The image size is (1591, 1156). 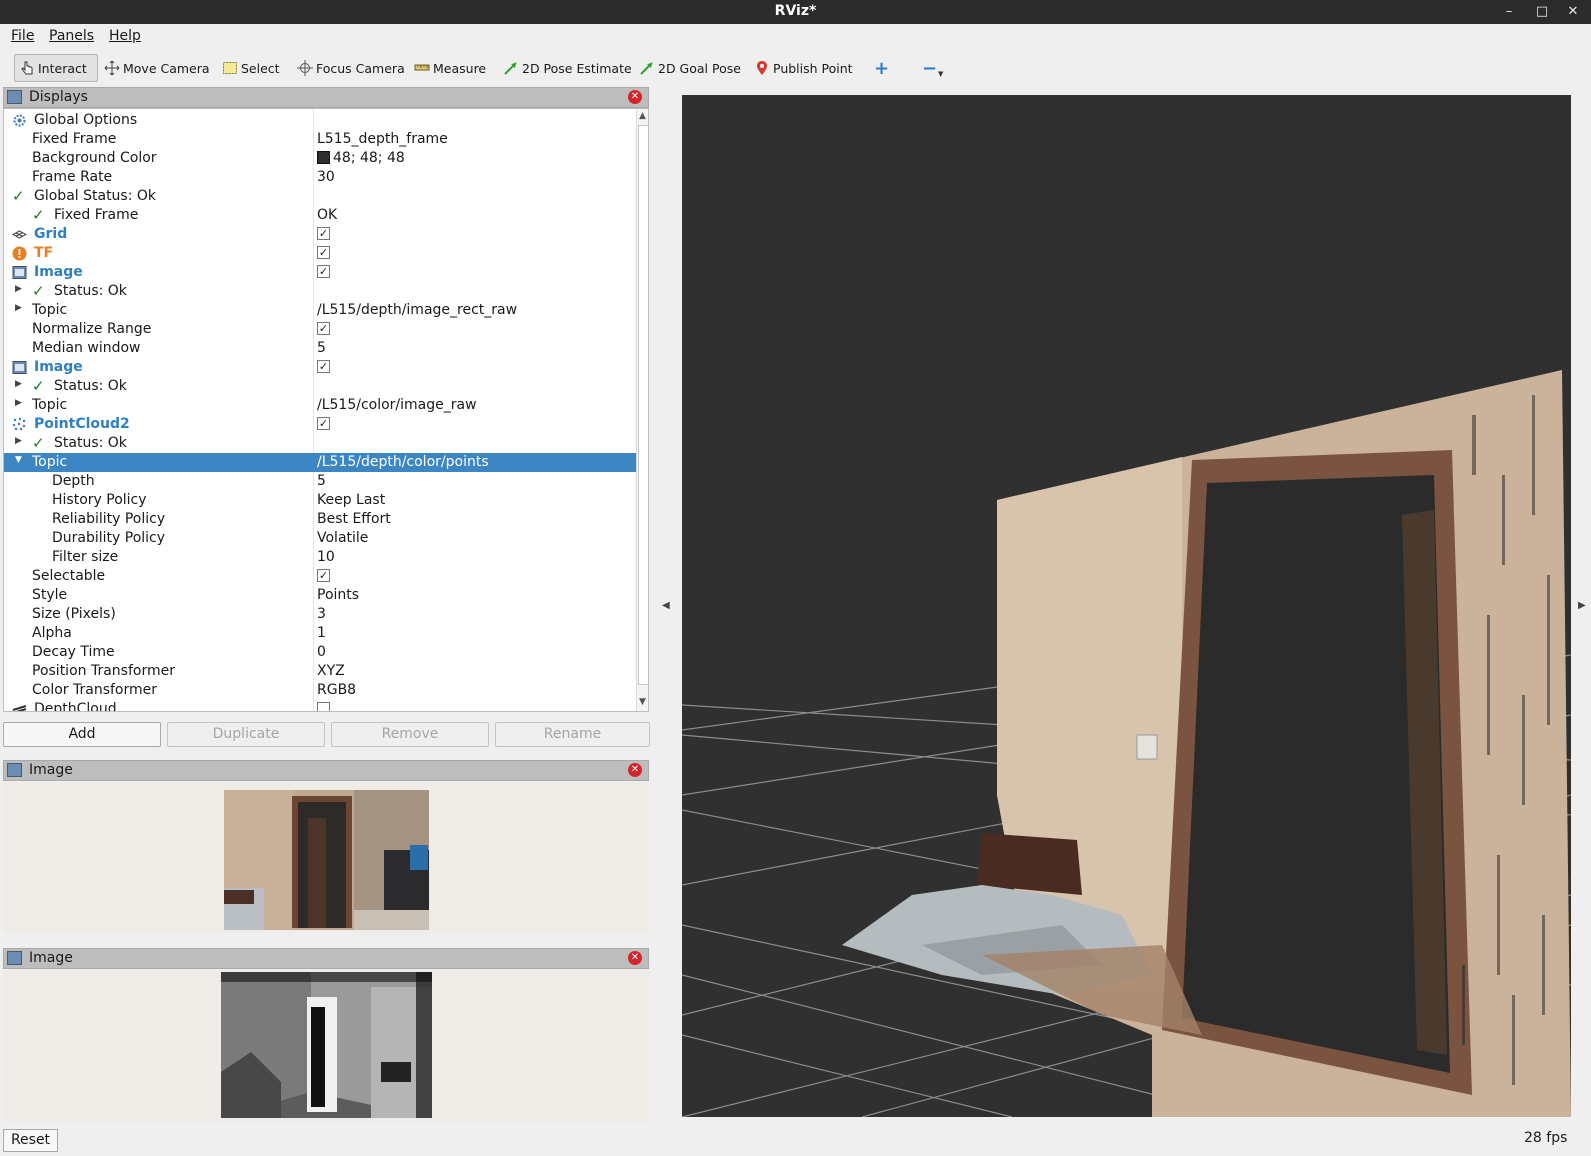 I want to click on tree-row-frame-rate: Frame Rate 30, so click(x=320, y=177).